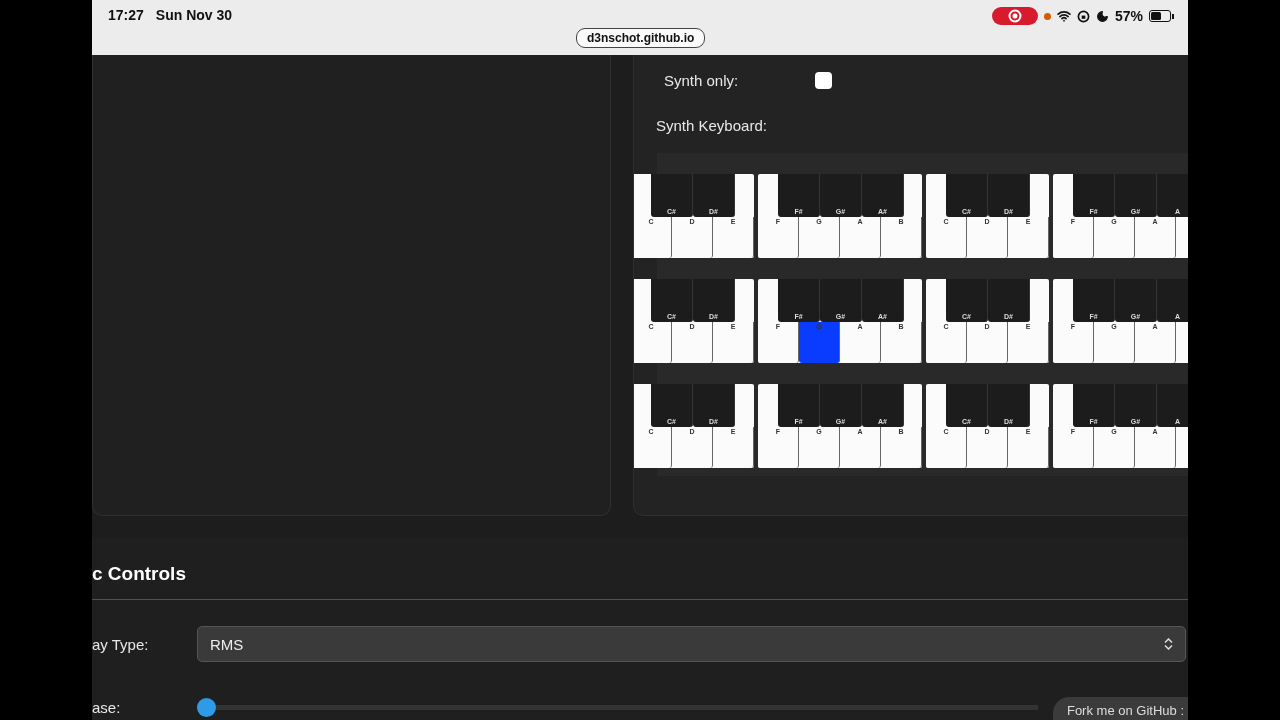  Describe the element at coordinates (139, 574) in the screenshot. I see `section-title: c Controls` at that location.